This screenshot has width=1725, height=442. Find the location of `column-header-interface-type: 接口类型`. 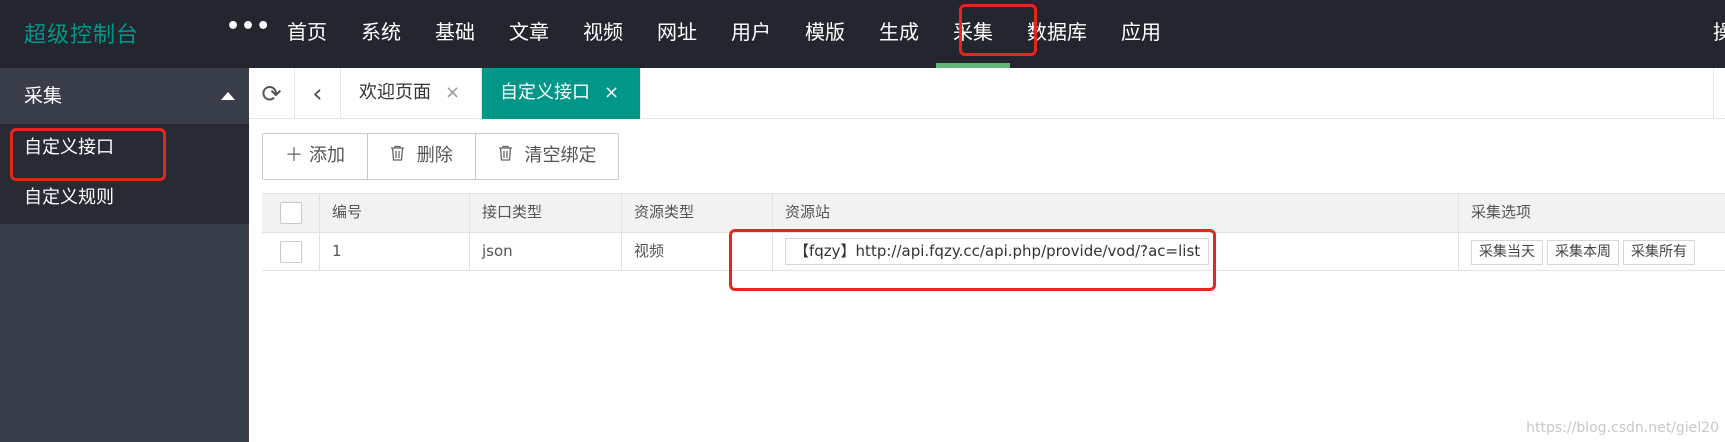

column-header-interface-type: 接口类型 is located at coordinates (546, 213).